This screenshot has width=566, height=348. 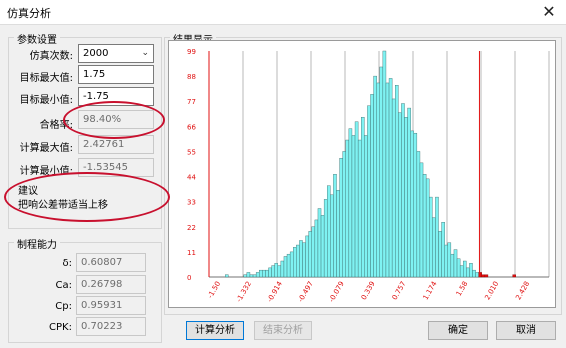 I want to click on x-tick-label: 2.428, so click(x=522, y=290).